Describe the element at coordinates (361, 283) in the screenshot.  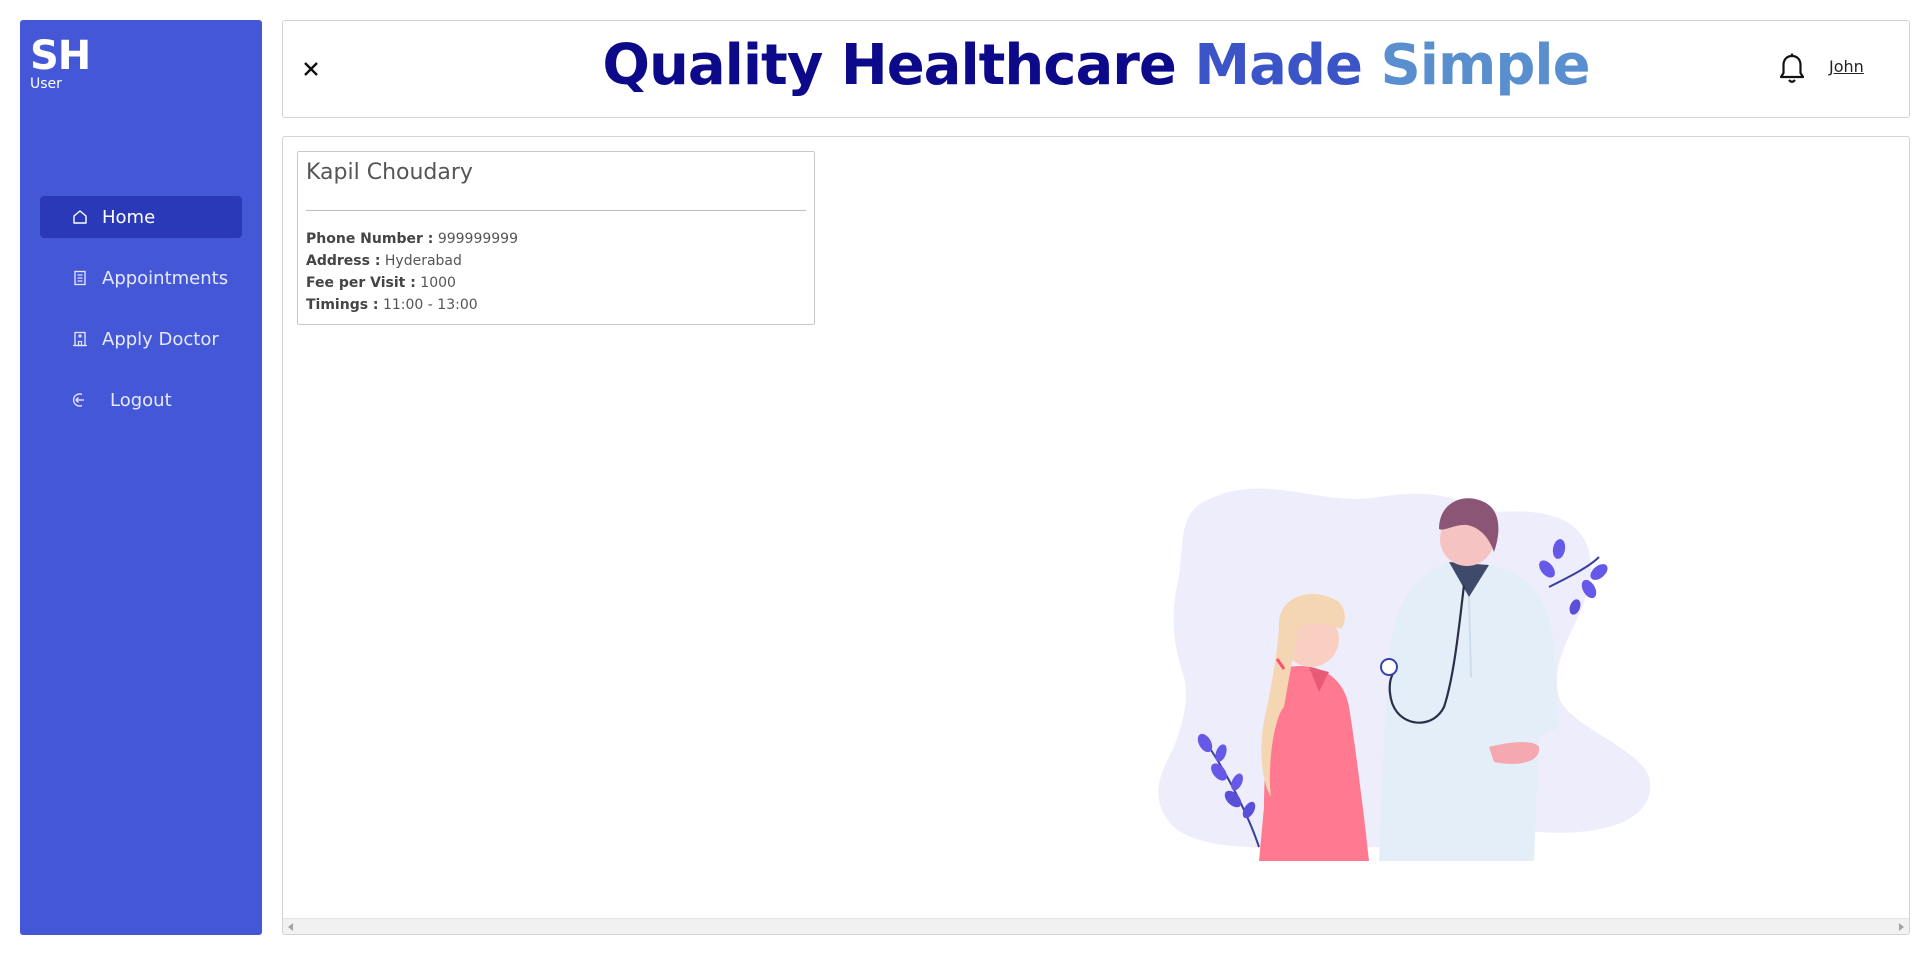
I see `fee-label: Fee per Visit :` at that location.